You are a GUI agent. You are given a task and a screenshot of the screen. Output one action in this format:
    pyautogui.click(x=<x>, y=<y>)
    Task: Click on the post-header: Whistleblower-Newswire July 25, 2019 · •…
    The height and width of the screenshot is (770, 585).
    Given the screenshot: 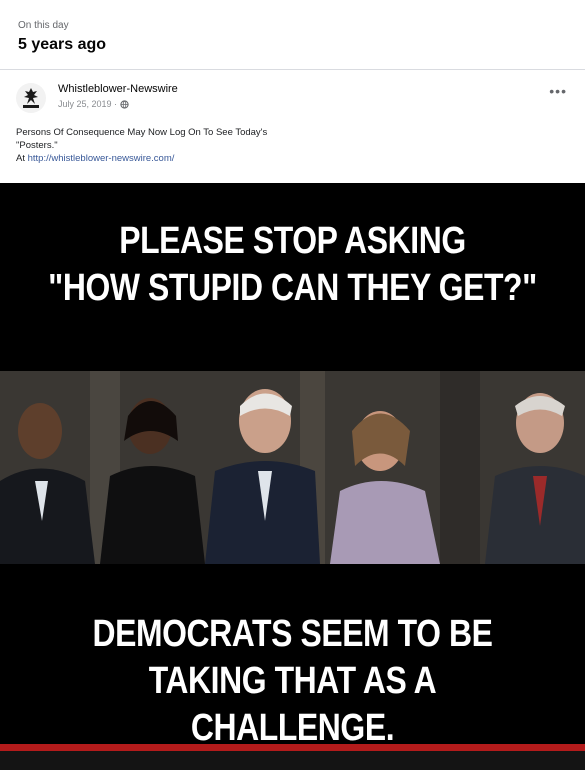 What is the action you would take?
    pyautogui.click(x=292, y=127)
    